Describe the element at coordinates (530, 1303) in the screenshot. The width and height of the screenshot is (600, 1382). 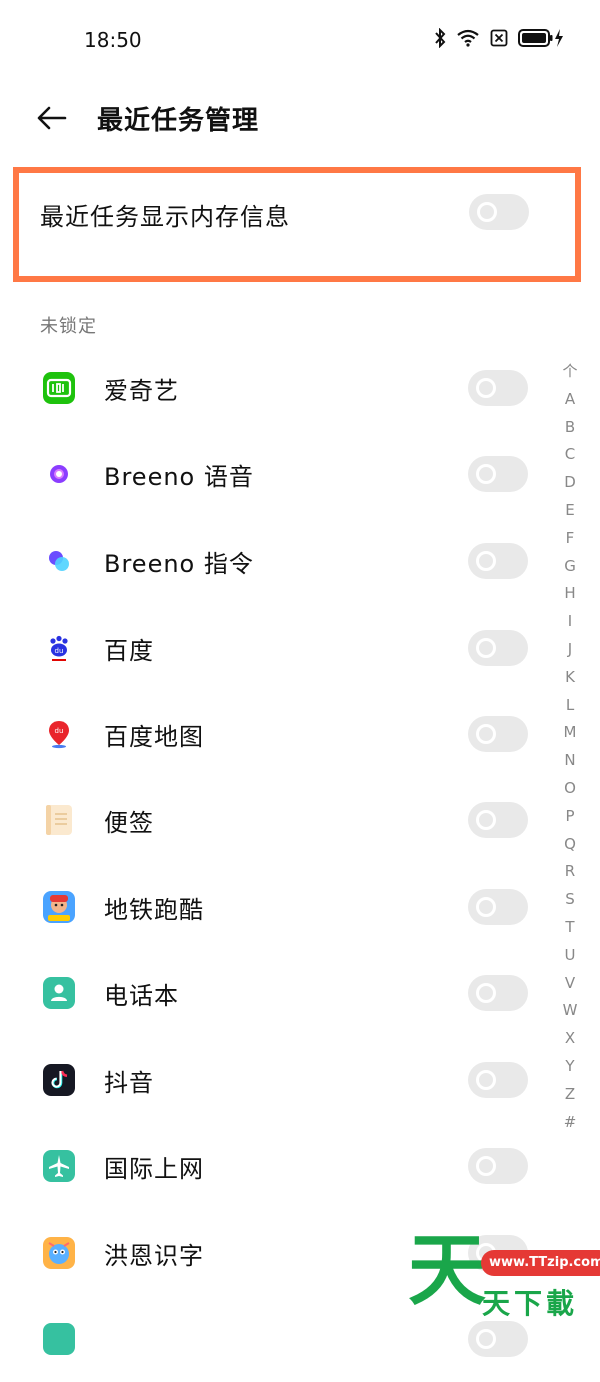
I see `watermark-text: 天下載` at that location.